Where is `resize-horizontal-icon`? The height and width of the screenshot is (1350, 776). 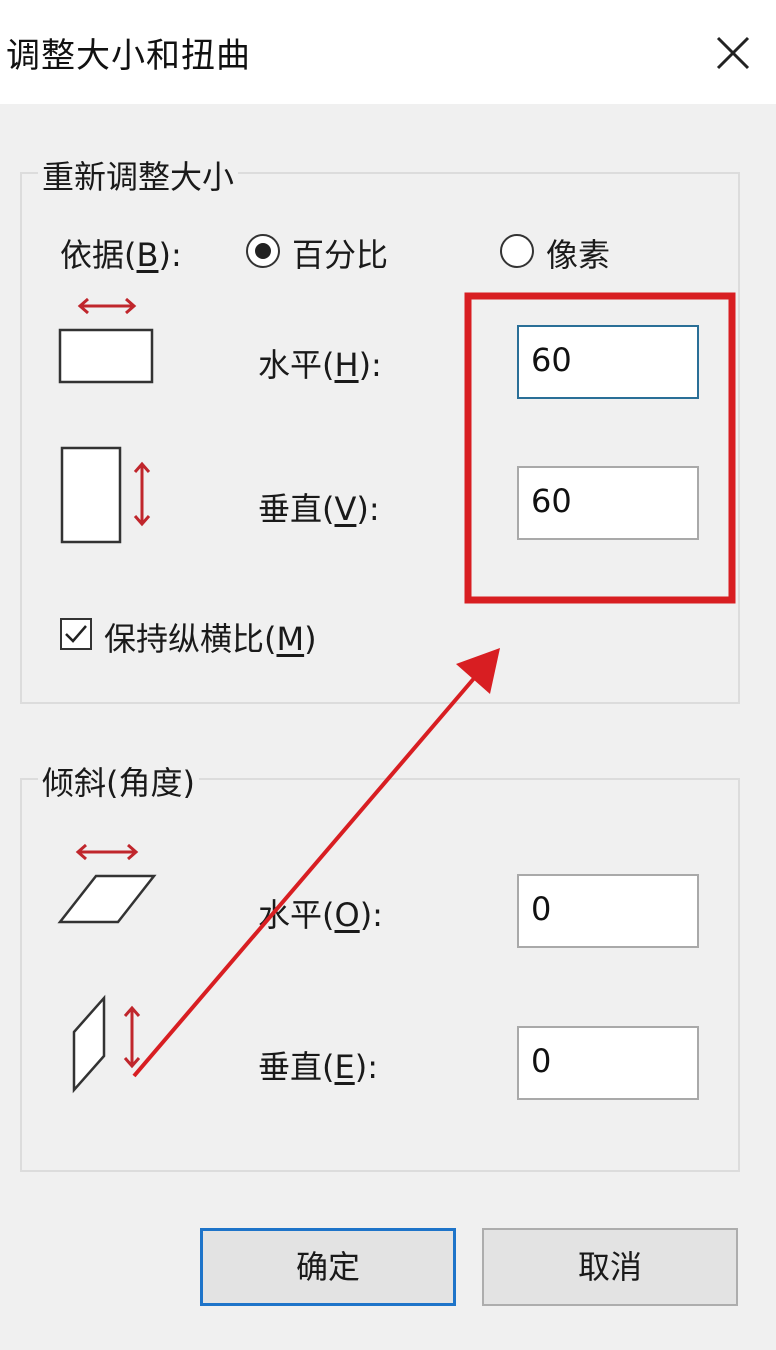 resize-horizontal-icon is located at coordinates (106, 340).